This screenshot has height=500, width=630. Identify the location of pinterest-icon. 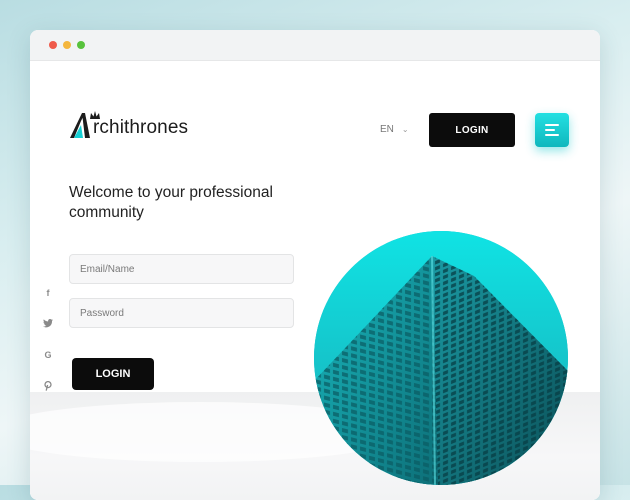
(48, 386).